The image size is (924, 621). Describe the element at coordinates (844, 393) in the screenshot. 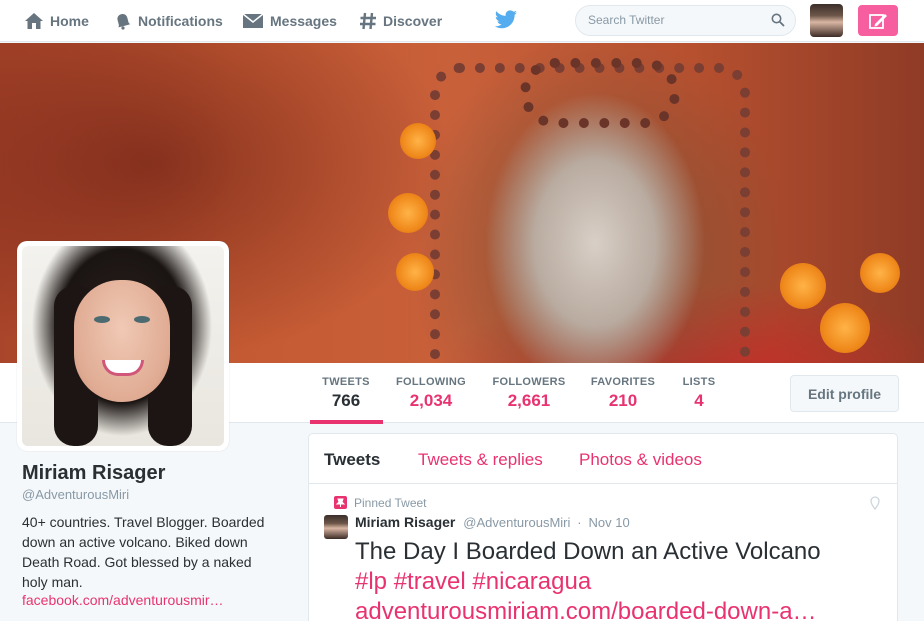

I see `edit-profile-button: Edit profile` at that location.